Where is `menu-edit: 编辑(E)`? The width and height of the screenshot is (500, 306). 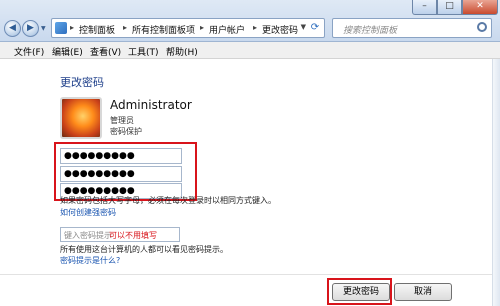
menu-edit: 编辑(E) is located at coordinates (67, 51).